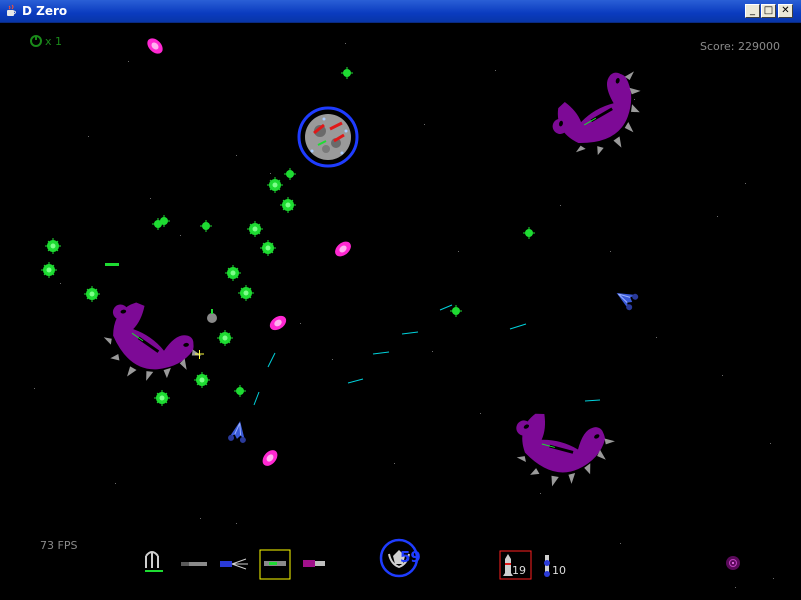 This screenshot has height=600, width=801. Describe the element at coordinates (194, 564) in the screenshot. I see `rail-gun-icon` at that location.